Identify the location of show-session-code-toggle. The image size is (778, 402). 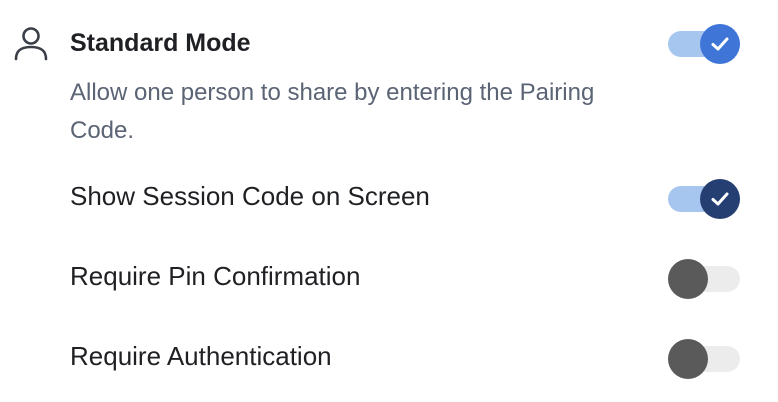
(704, 199).